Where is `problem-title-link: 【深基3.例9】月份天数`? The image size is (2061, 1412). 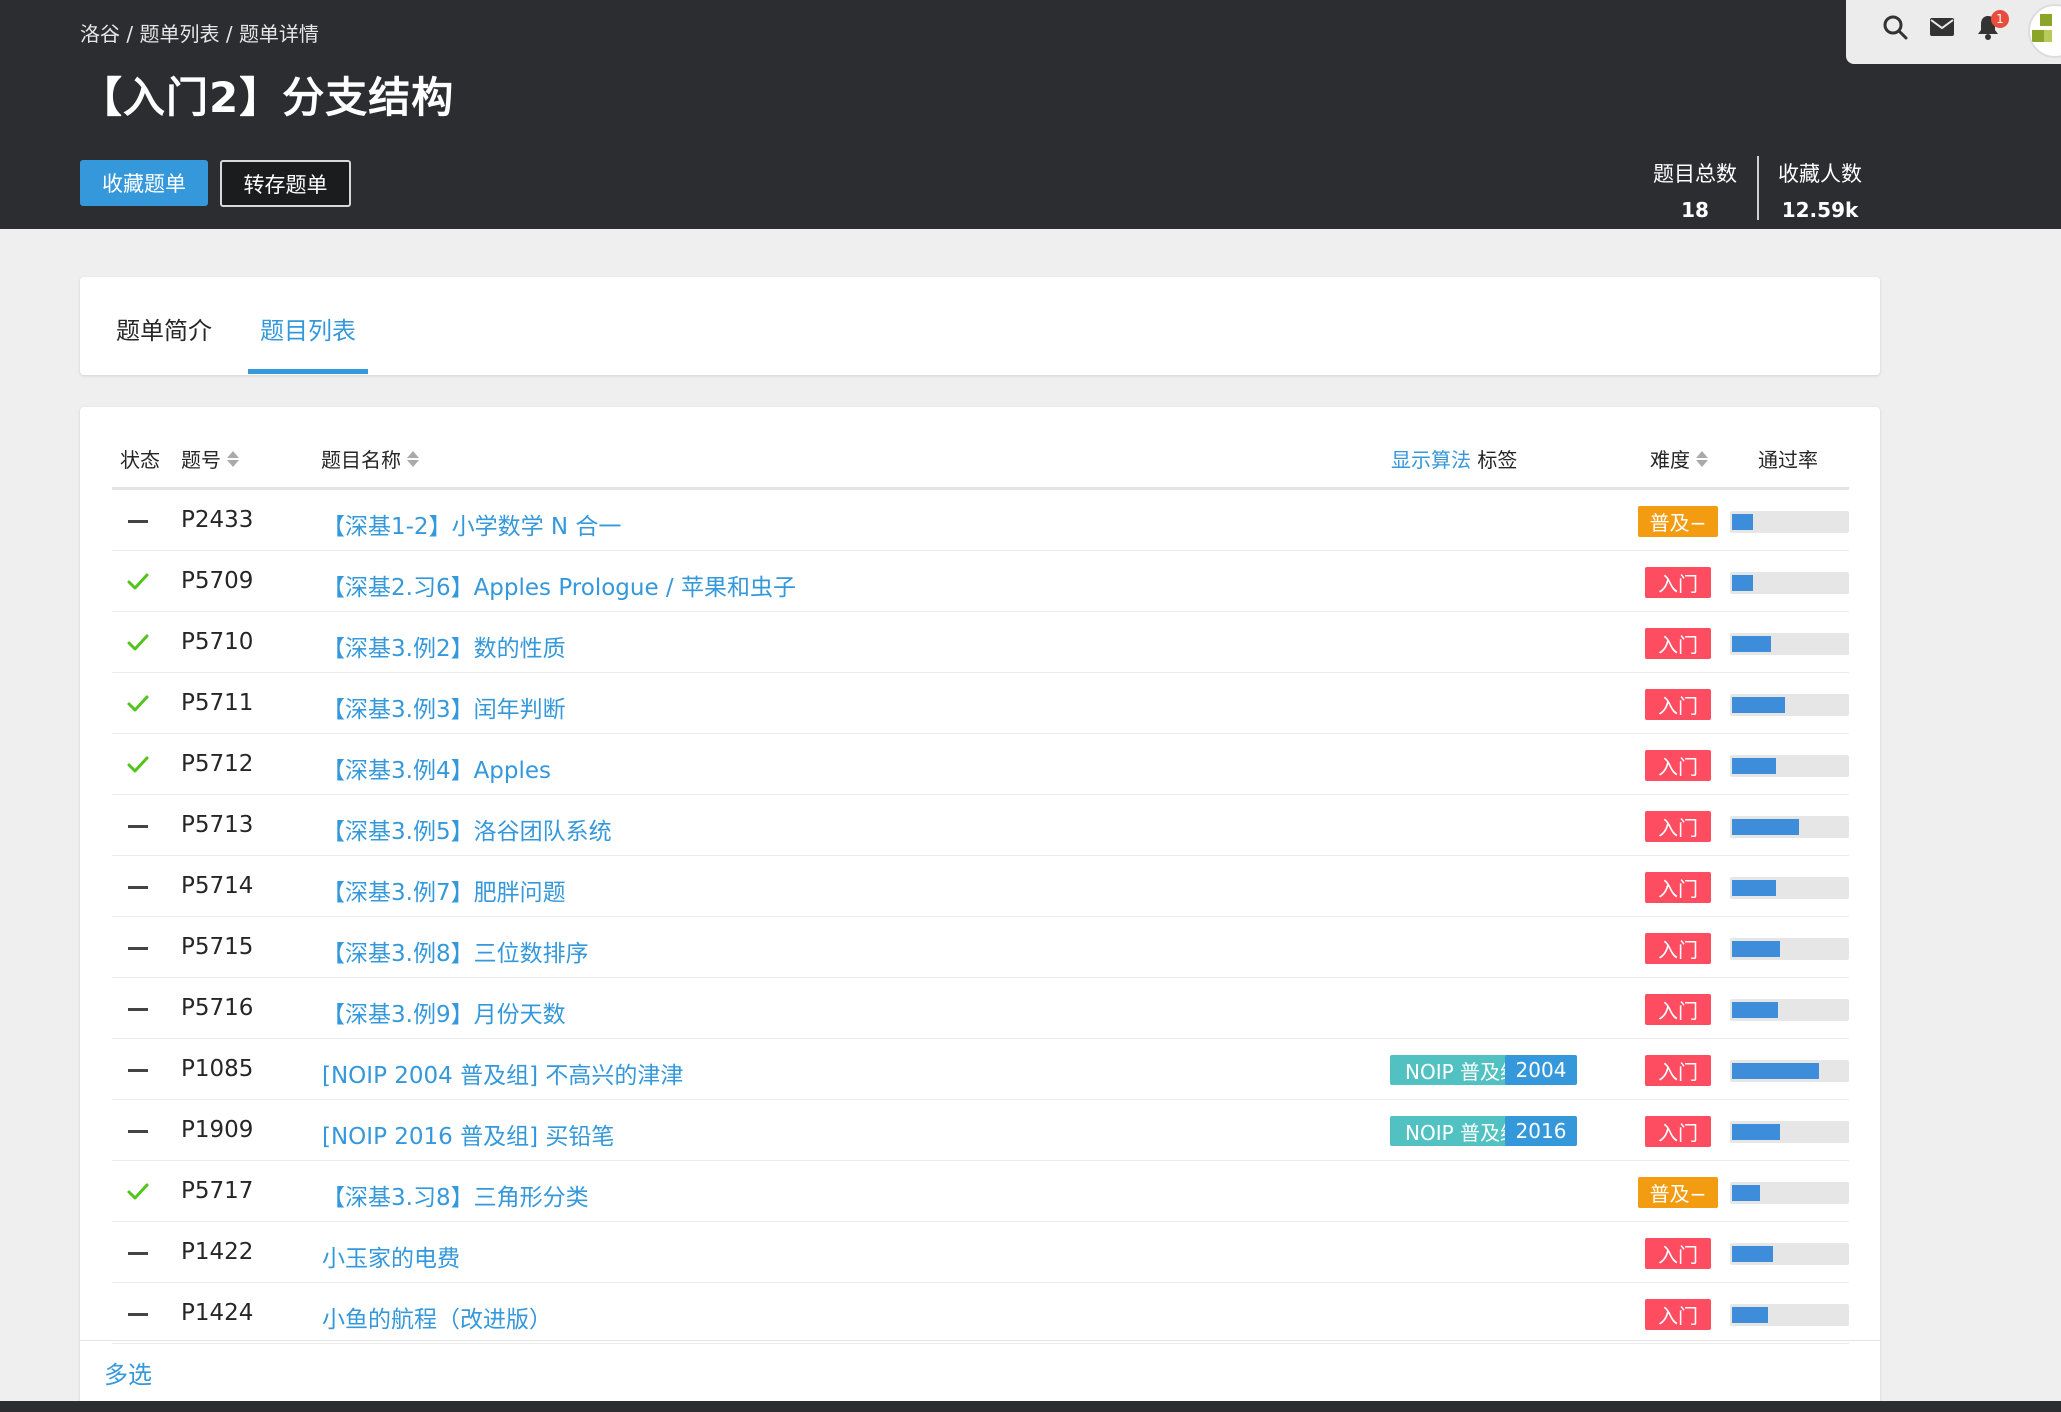
problem-title-link: 【深基3.例9】月份天数 is located at coordinates (444, 1012).